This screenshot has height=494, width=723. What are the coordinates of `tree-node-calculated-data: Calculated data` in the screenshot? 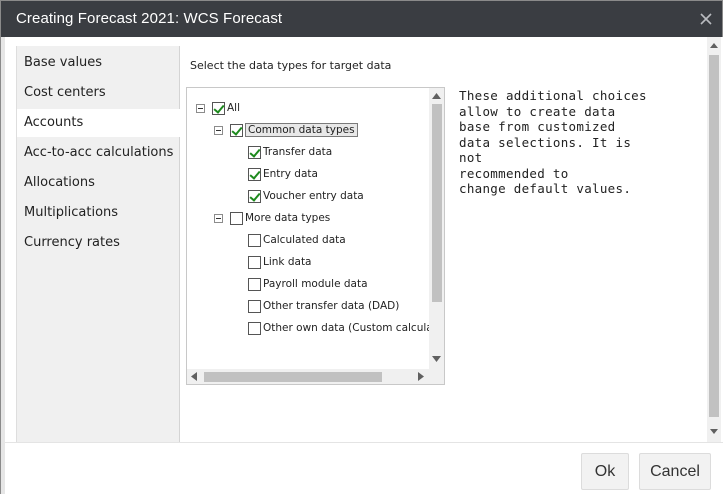 It's located at (297, 240).